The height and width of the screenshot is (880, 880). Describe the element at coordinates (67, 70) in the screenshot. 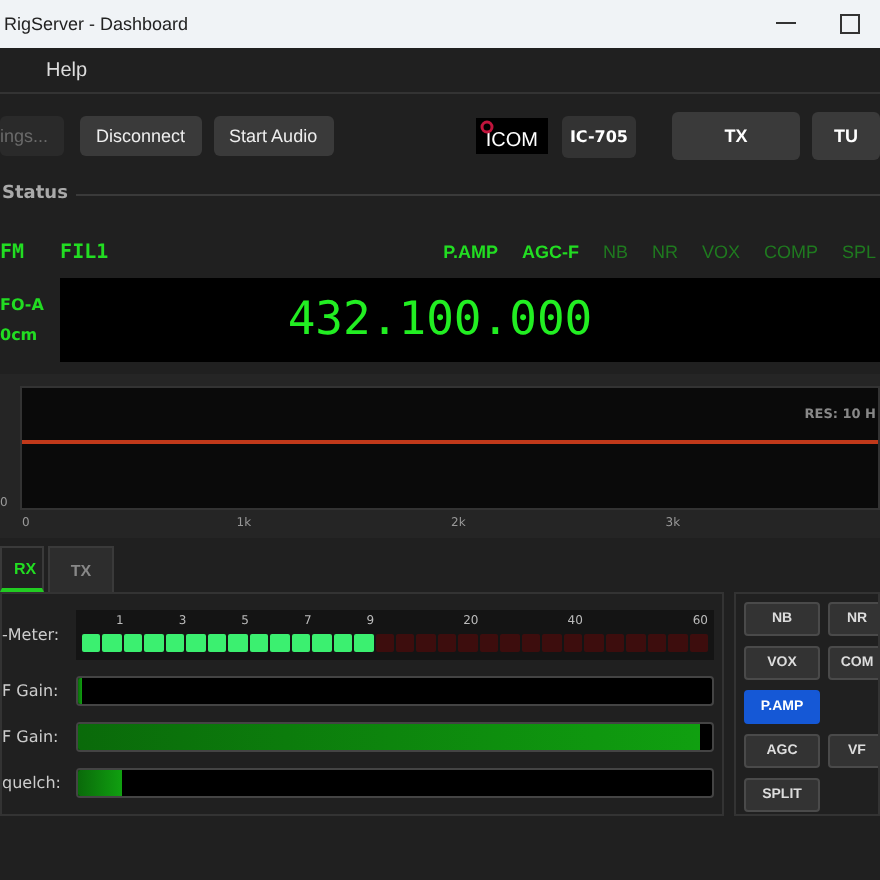

I see `menu-item: Help` at that location.